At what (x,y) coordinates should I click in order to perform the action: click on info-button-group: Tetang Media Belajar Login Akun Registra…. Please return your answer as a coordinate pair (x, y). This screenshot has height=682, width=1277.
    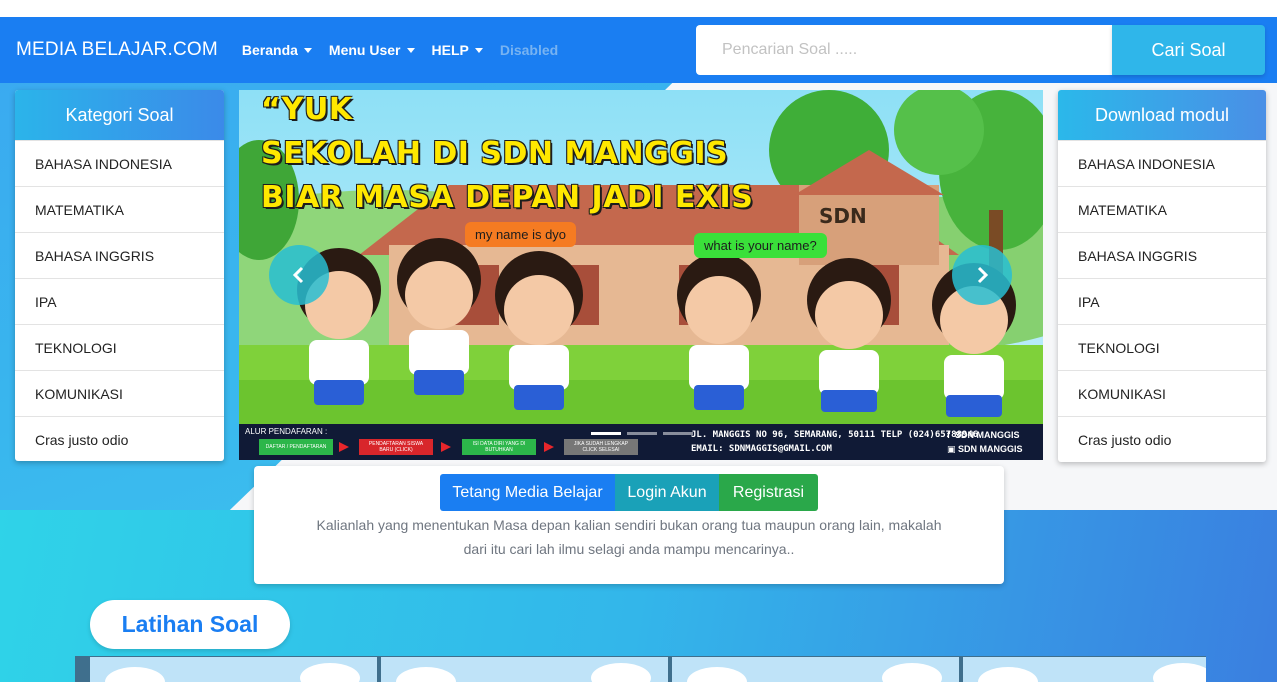
    Looking at the image, I should click on (629, 492).